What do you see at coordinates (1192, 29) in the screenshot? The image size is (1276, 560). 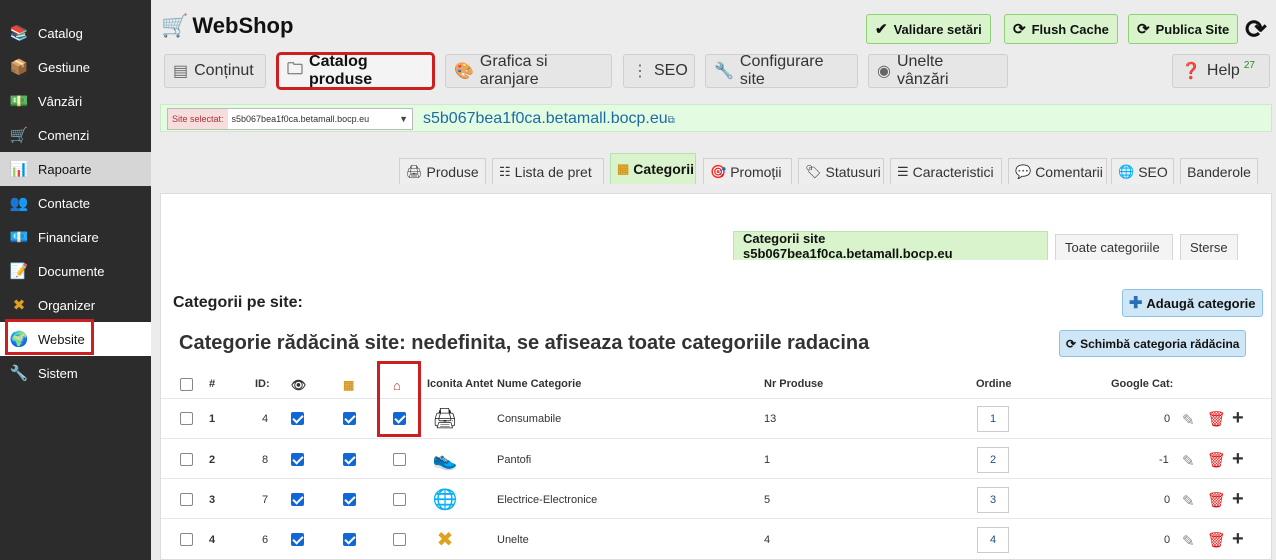 I see `publish-label: Publica Site` at bounding box center [1192, 29].